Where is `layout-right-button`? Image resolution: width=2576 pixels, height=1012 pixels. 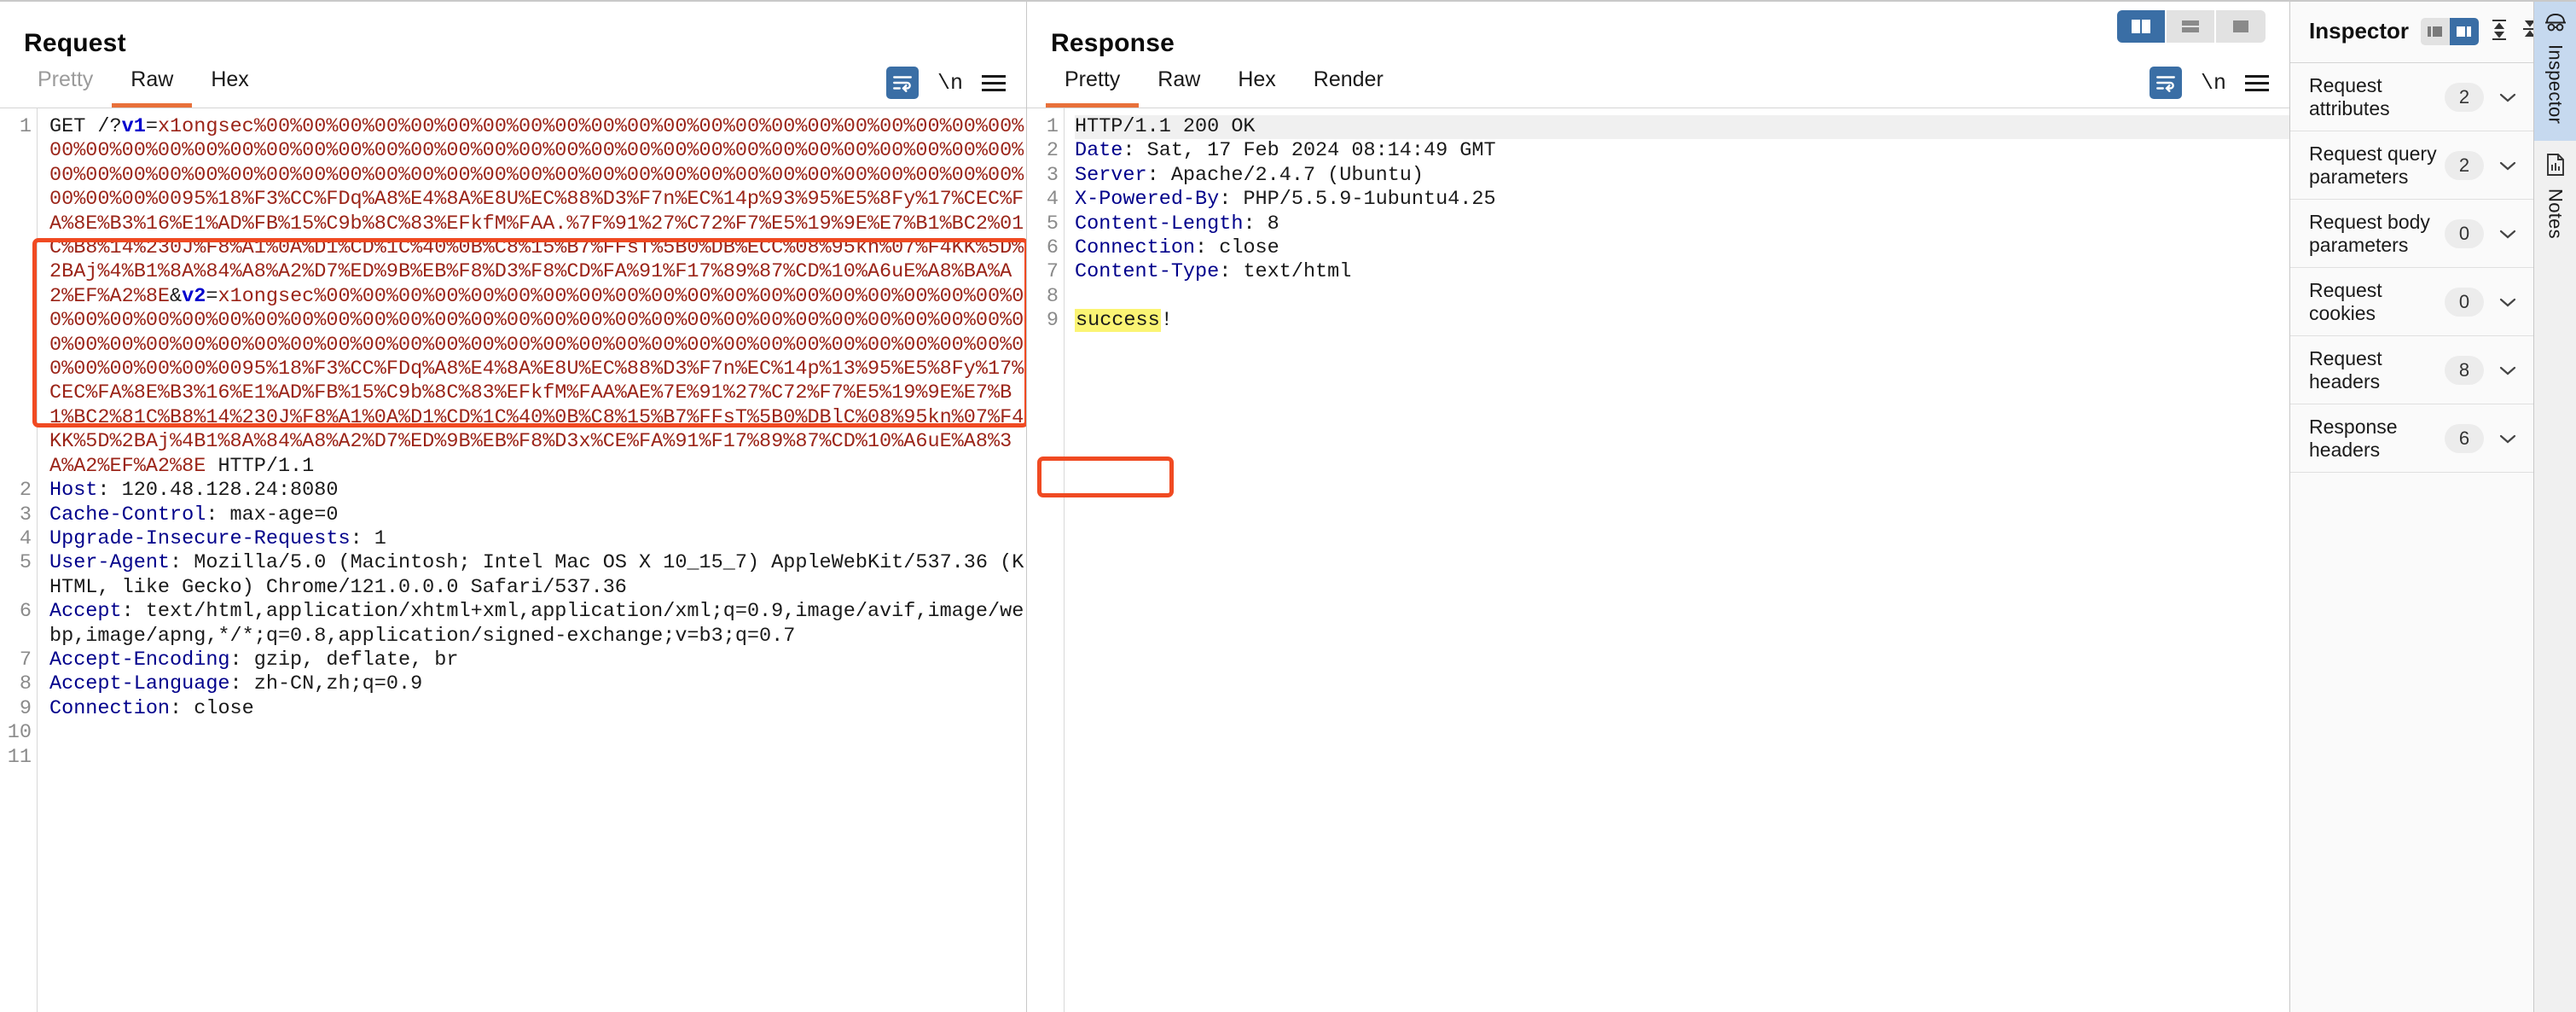 layout-right-button is located at coordinates (2465, 31).